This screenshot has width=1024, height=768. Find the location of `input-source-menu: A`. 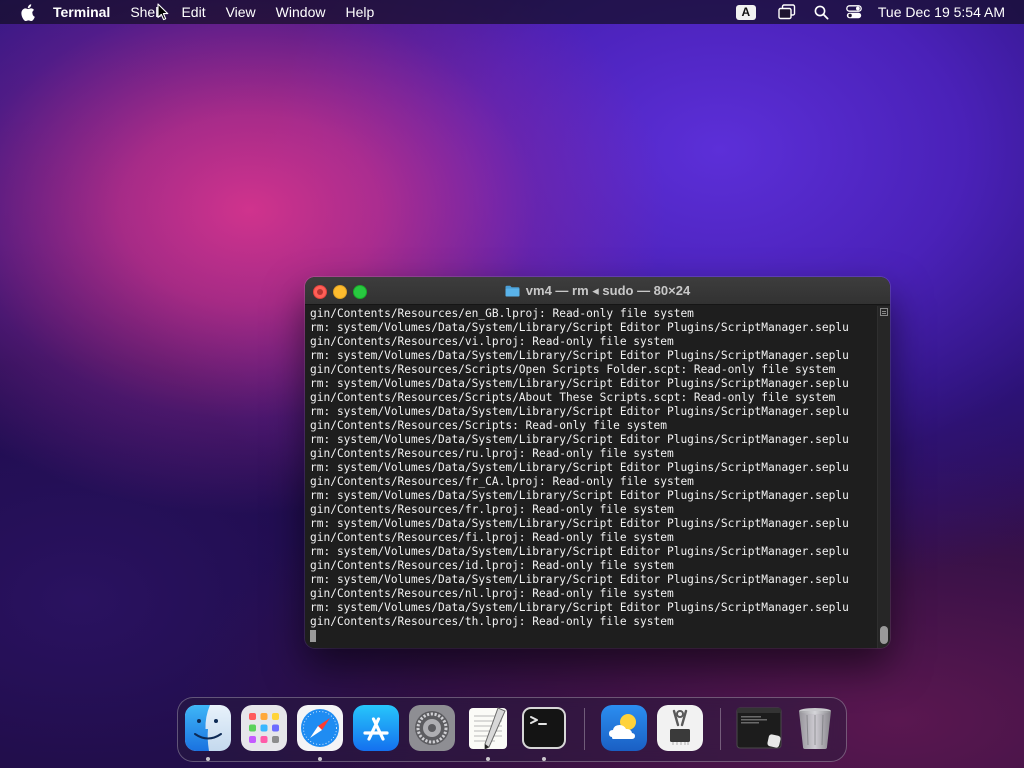

input-source-menu: A is located at coordinates (745, 12).